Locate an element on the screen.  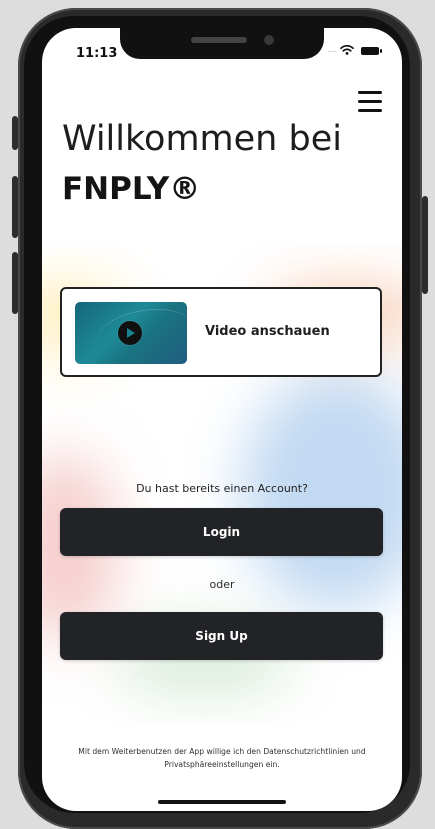
status-icons is located at coordinates (361, 50).